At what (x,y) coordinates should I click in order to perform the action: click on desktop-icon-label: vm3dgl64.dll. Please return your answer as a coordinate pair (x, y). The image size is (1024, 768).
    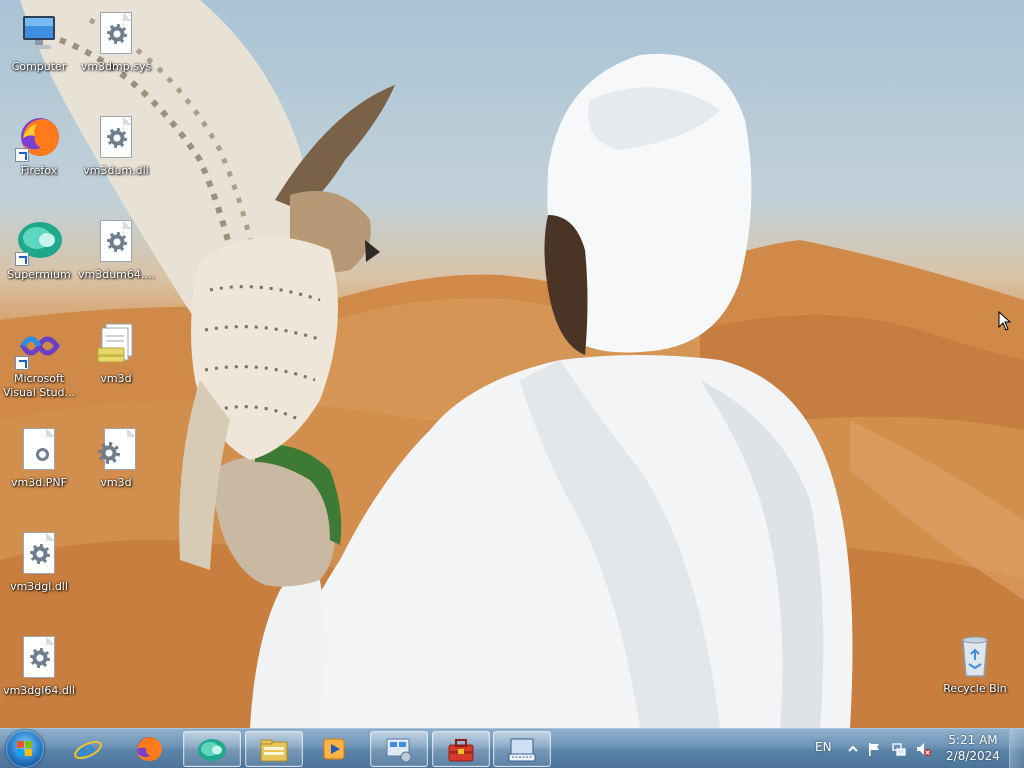
    Looking at the image, I should click on (39, 690).